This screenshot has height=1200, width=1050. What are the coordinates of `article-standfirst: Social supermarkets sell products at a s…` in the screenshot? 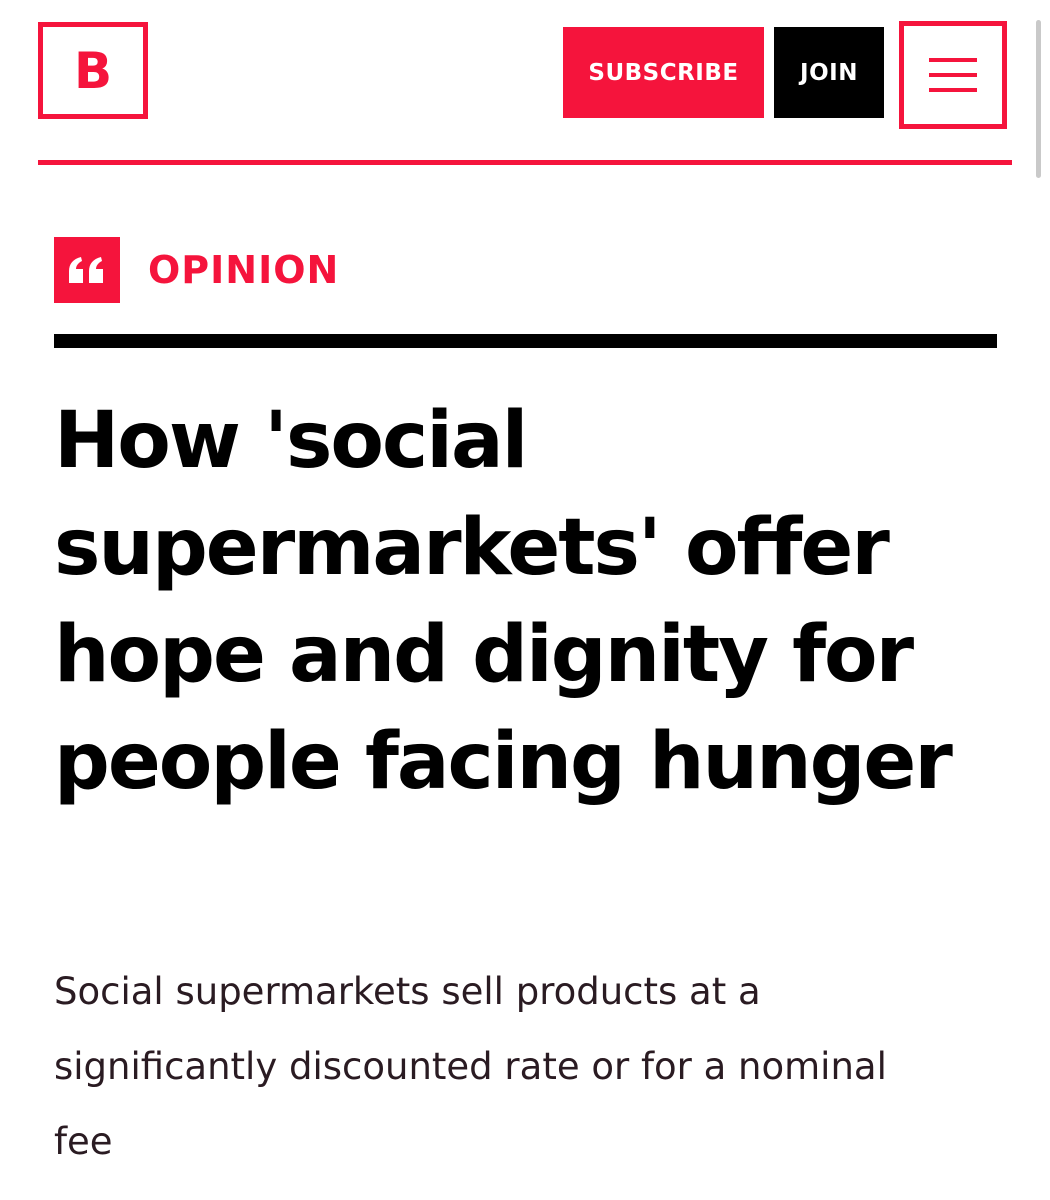 It's located at (470, 1066).